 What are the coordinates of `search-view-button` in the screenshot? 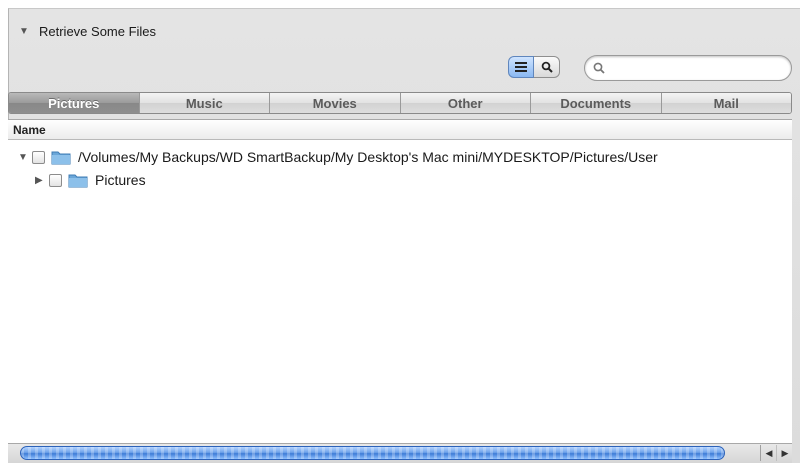 It's located at (547, 67).